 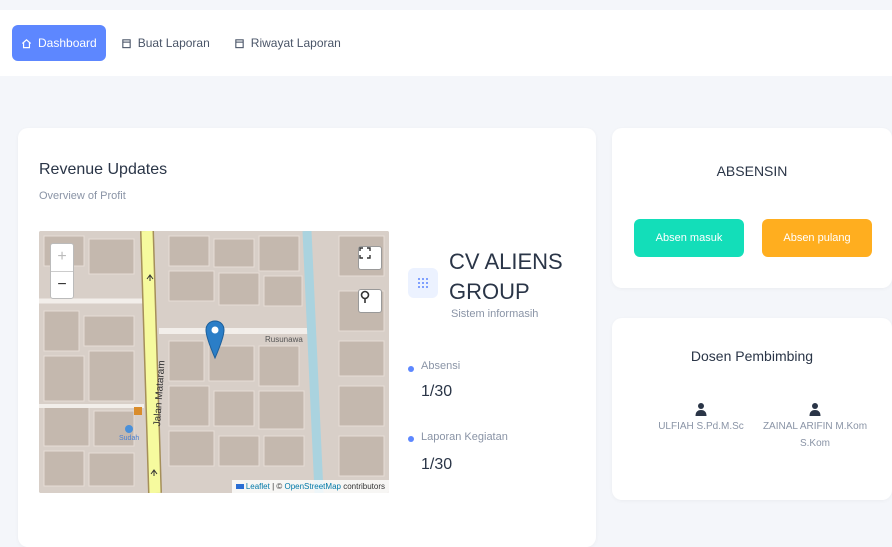 What do you see at coordinates (446, 43) in the screenshot?
I see `top-navbar: Dashboard Buat Laporan Riwayat Laporan` at bounding box center [446, 43].